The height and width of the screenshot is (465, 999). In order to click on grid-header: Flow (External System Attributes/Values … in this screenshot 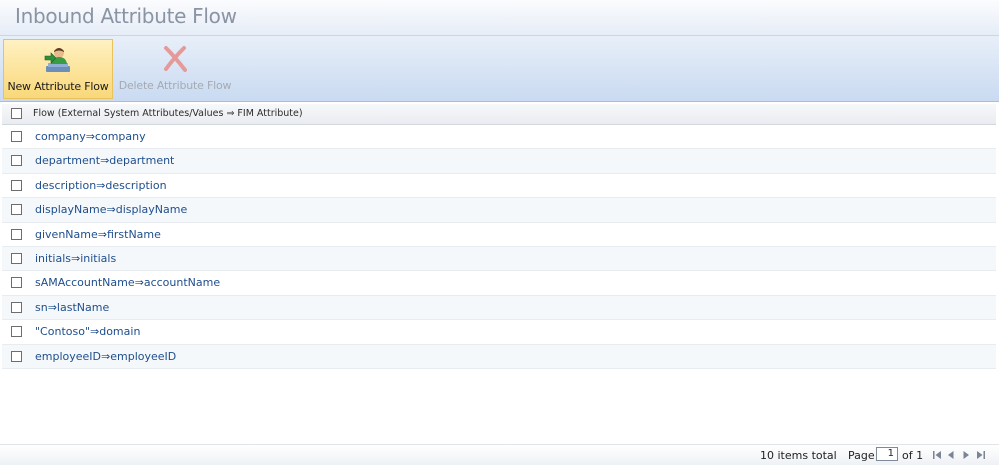, I will do `click(499, 114)`.